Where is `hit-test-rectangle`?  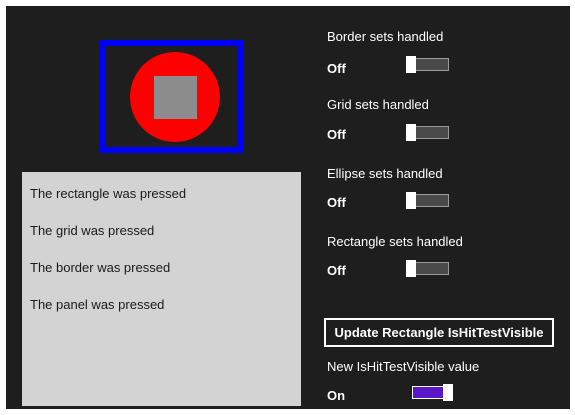
hit-test-rectangle is located at coordinates (175, 97).